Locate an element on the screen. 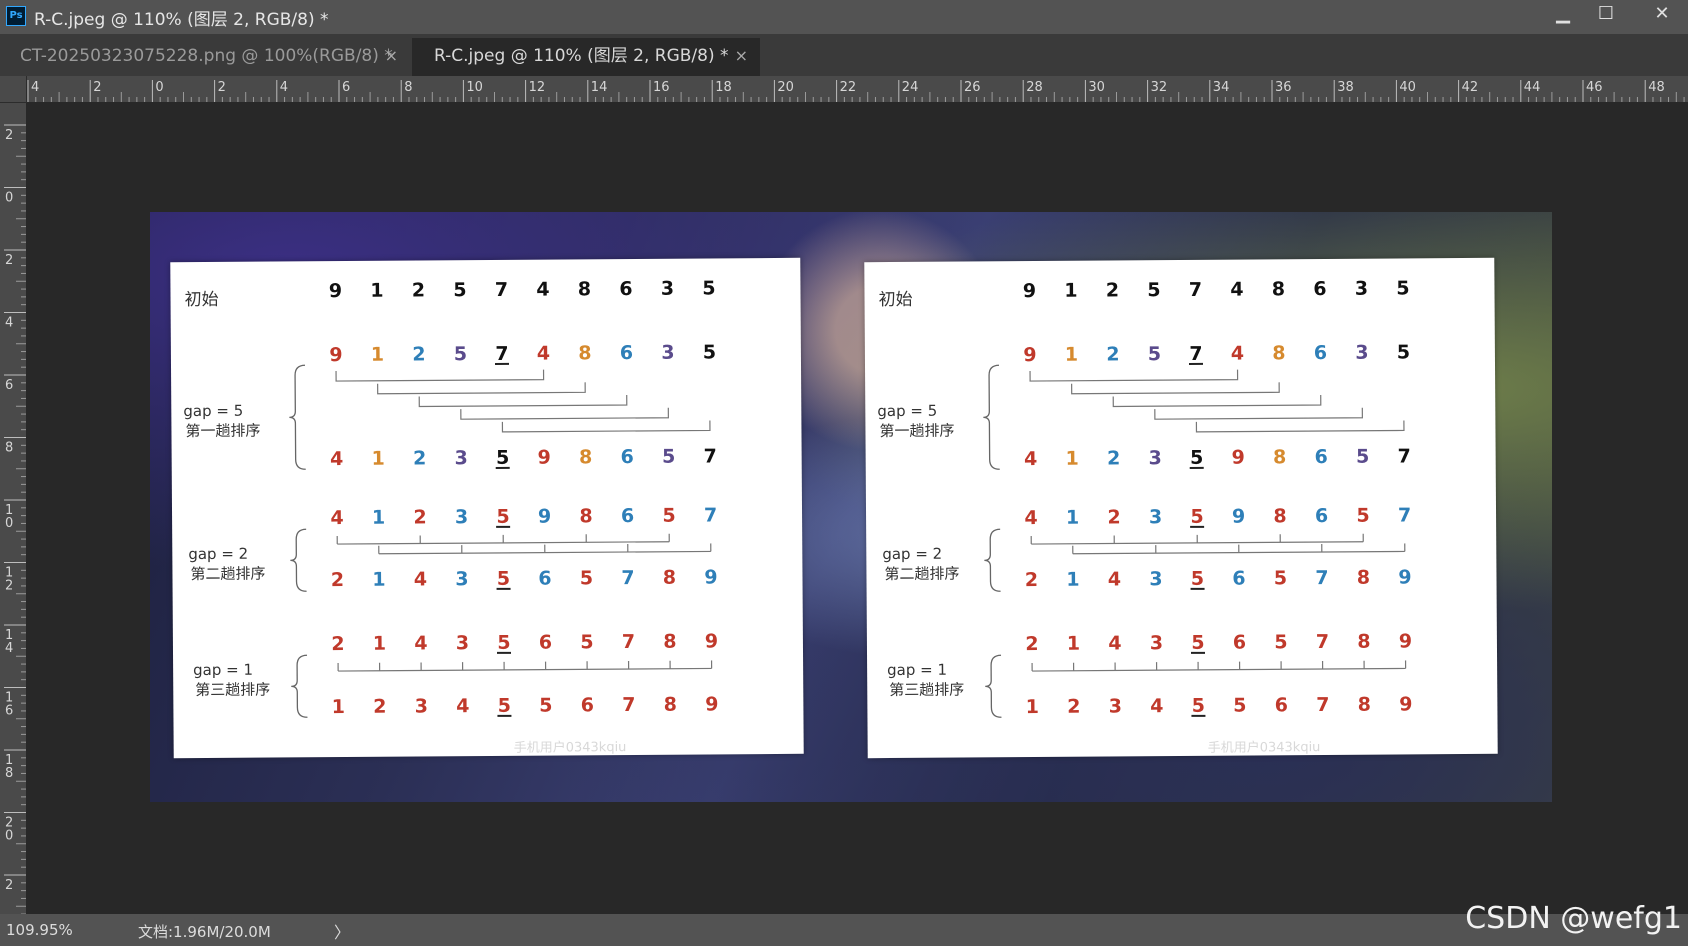  tab-ct-png: CT-20250323075228.png @ 100%(RGB/8) * × is located at coordinates (205, 57).